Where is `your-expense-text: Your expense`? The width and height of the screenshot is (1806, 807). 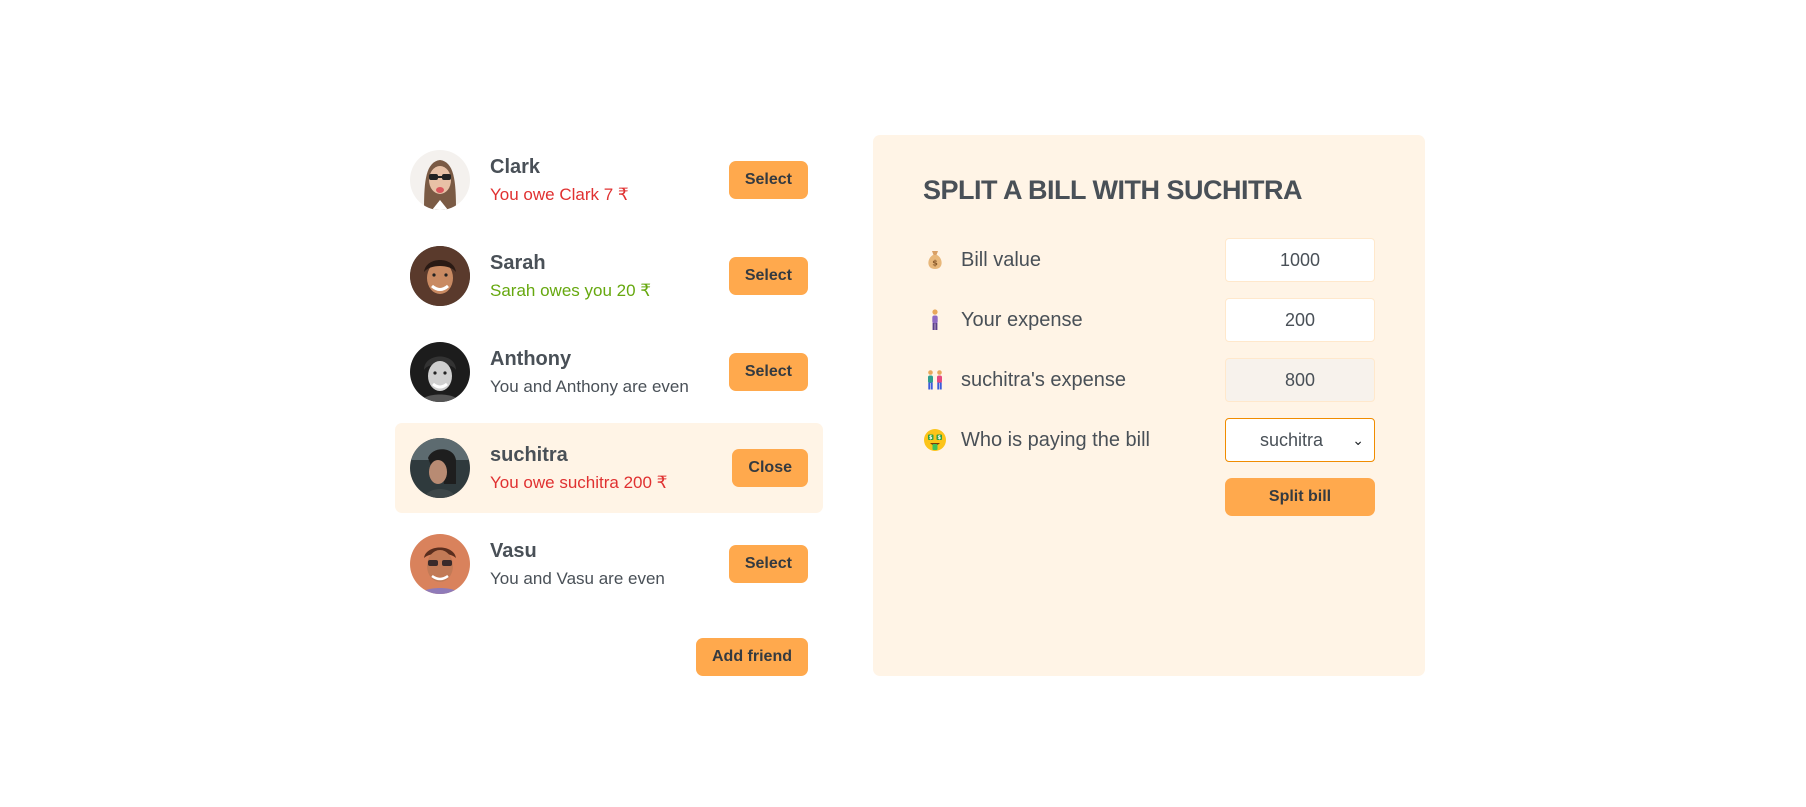 your-expense-text: Your expense is located at coordinates (1022, 319).